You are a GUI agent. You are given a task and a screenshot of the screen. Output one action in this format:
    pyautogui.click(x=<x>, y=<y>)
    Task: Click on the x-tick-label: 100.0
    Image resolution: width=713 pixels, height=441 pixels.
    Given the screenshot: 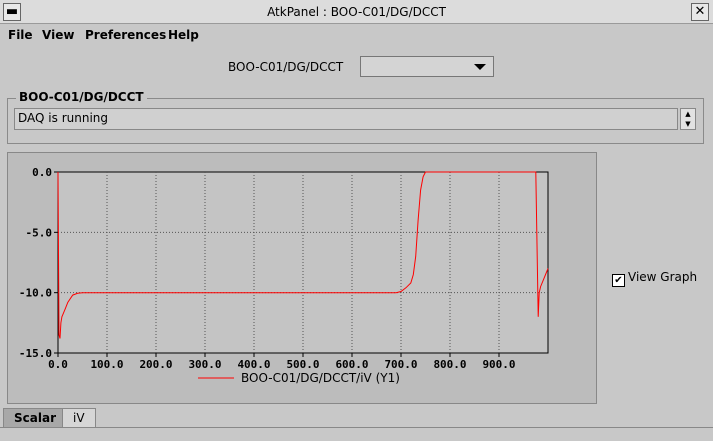 What is the action you would take?
    pyautogui.click(x=106, y=364)
    